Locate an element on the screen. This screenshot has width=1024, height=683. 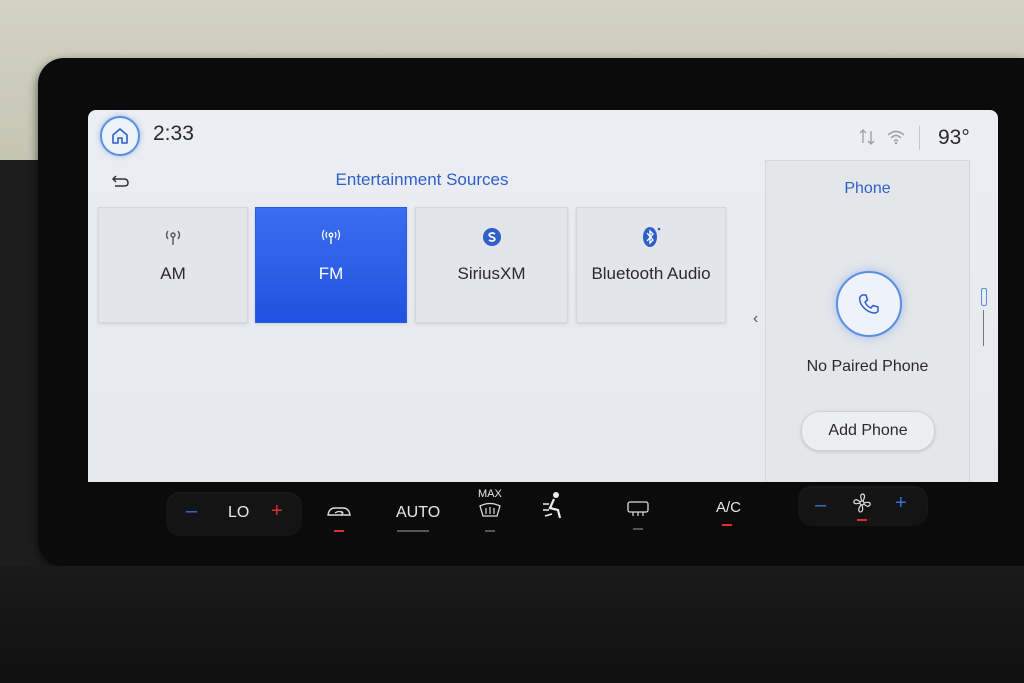
source-label: AM is located at coordinates (173, 273).